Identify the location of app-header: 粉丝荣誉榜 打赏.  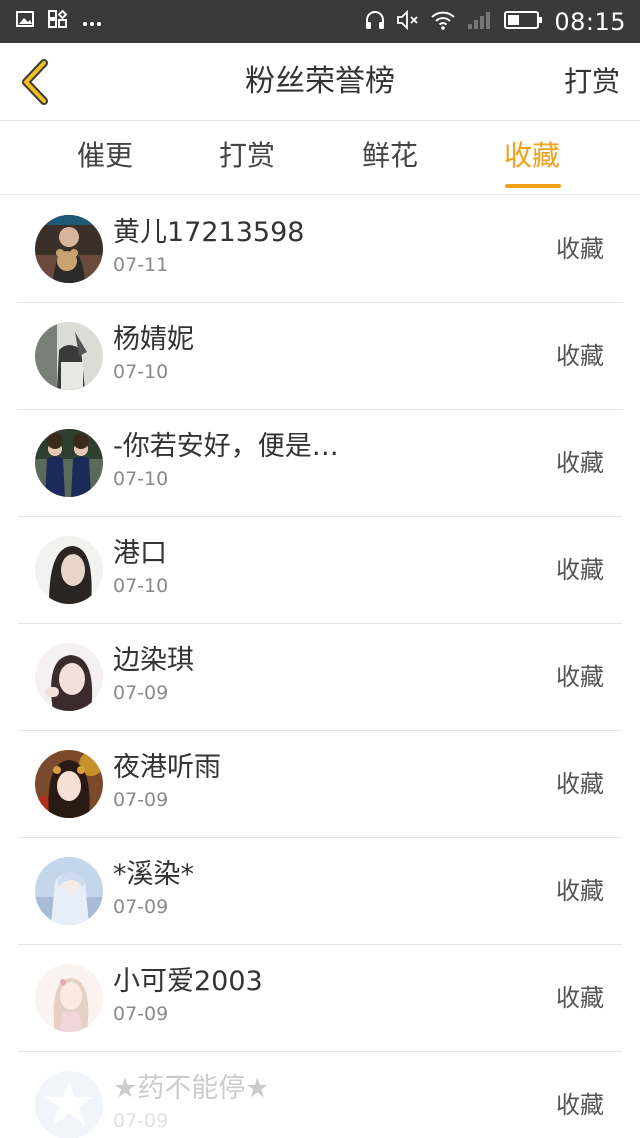
(320, 82).